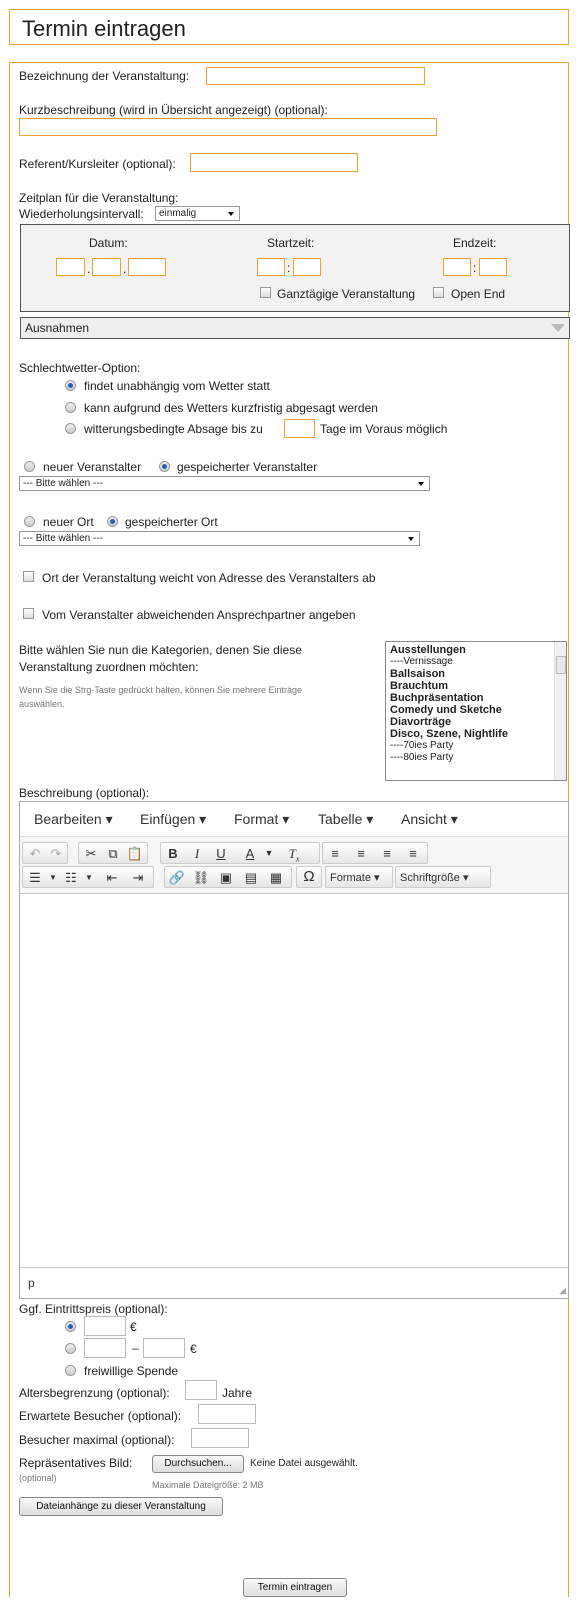  What do you see at coordinates (173, 853) in the screenshot?
I see `bold-icon: B` at bounding box center [173, 853].